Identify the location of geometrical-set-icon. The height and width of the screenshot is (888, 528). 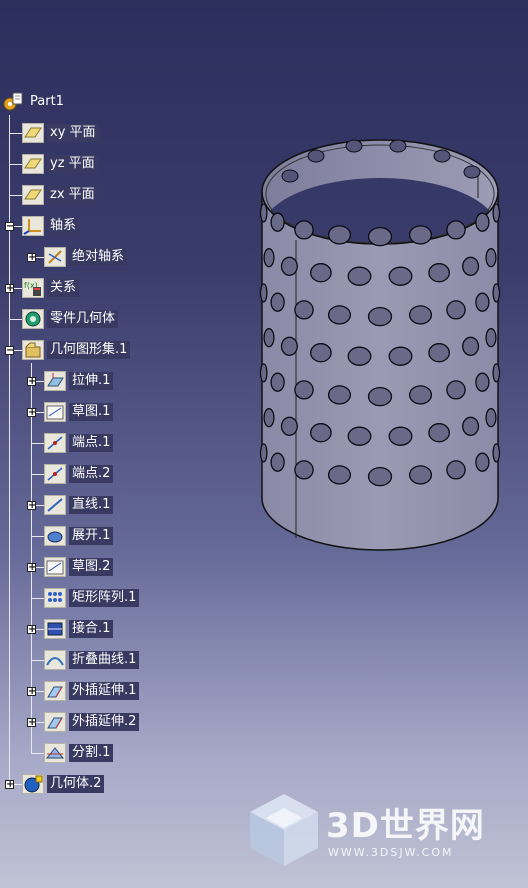
(33, 350).